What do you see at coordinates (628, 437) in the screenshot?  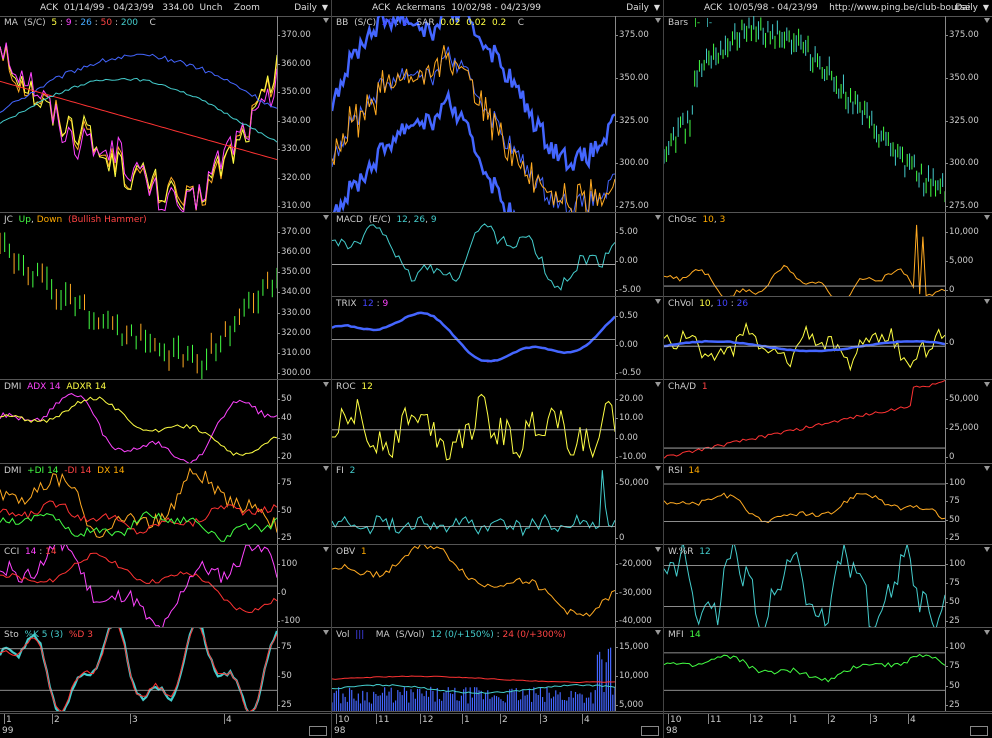 I see `y-tick-label: 0.00` at bounding box center [628, 437].